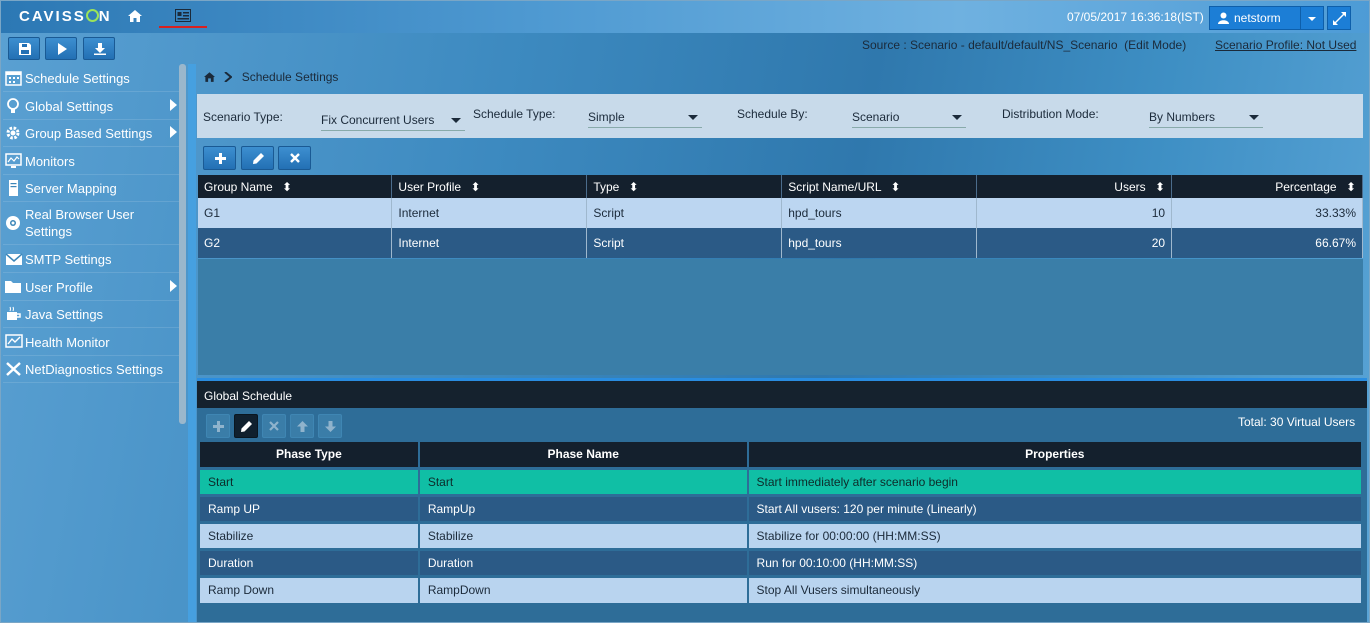  What do you see at coordinates (514, 114) in the screenshot?
I see `schedule-type-label: Schedule Type:` at bounding box center [514, 114].